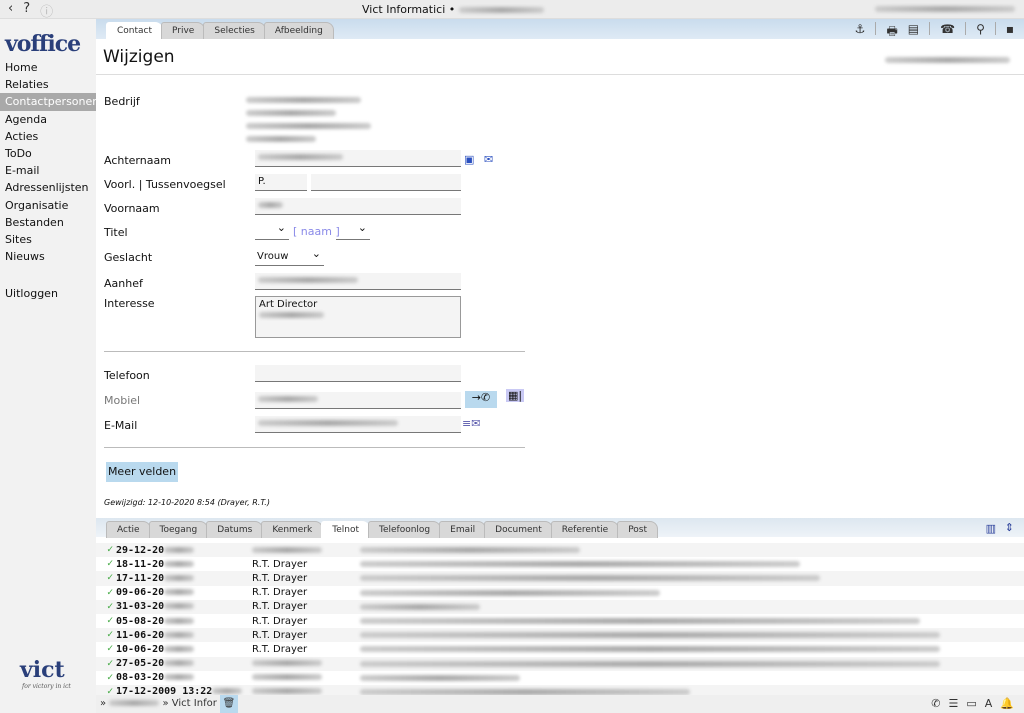  Describe the element at coordinates (184, 621) in the screenshot. I see `row-date: 05-08-20` at that location.